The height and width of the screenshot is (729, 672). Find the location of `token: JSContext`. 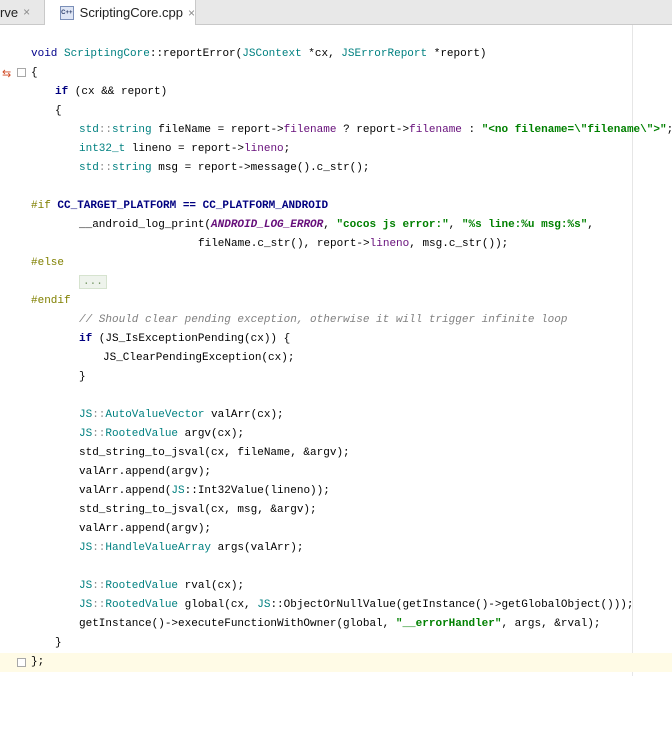

token: JSContext is located at coordinates (272, 54).